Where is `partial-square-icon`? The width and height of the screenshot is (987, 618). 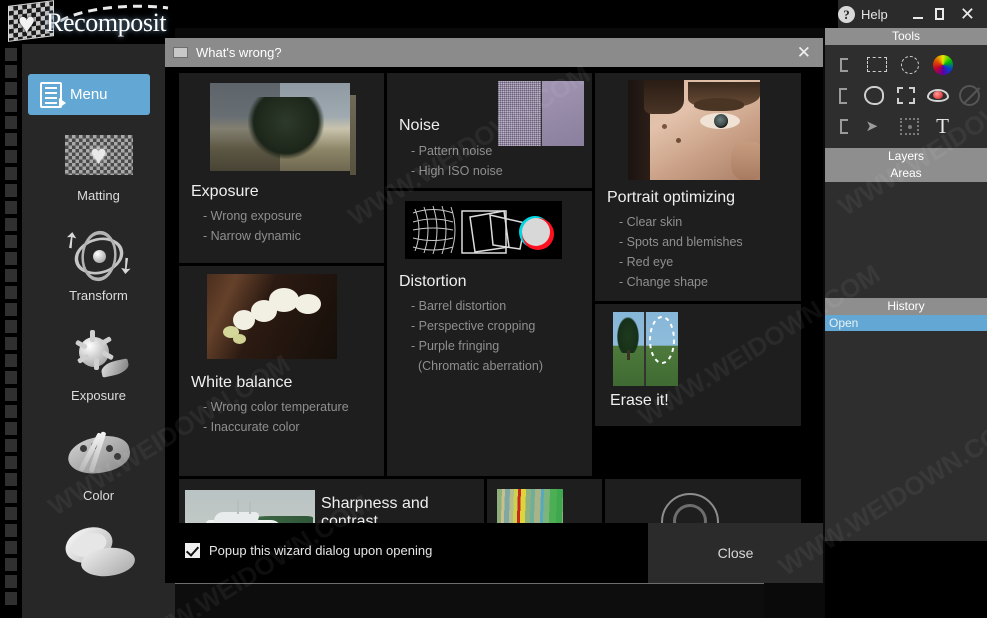 partial-square-icon is located at coordinates (843, 96).